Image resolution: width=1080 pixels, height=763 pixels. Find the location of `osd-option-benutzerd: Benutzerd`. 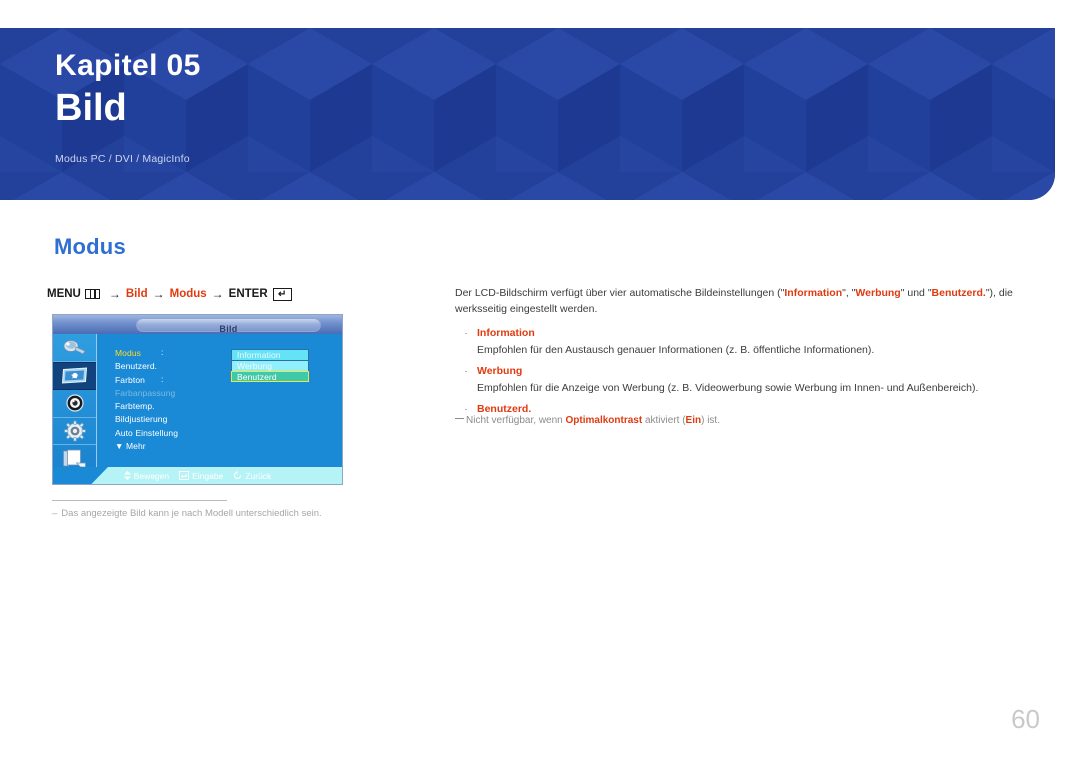

osd-option-benutzerd: Benutzerd is located at coordinates (270, 376).